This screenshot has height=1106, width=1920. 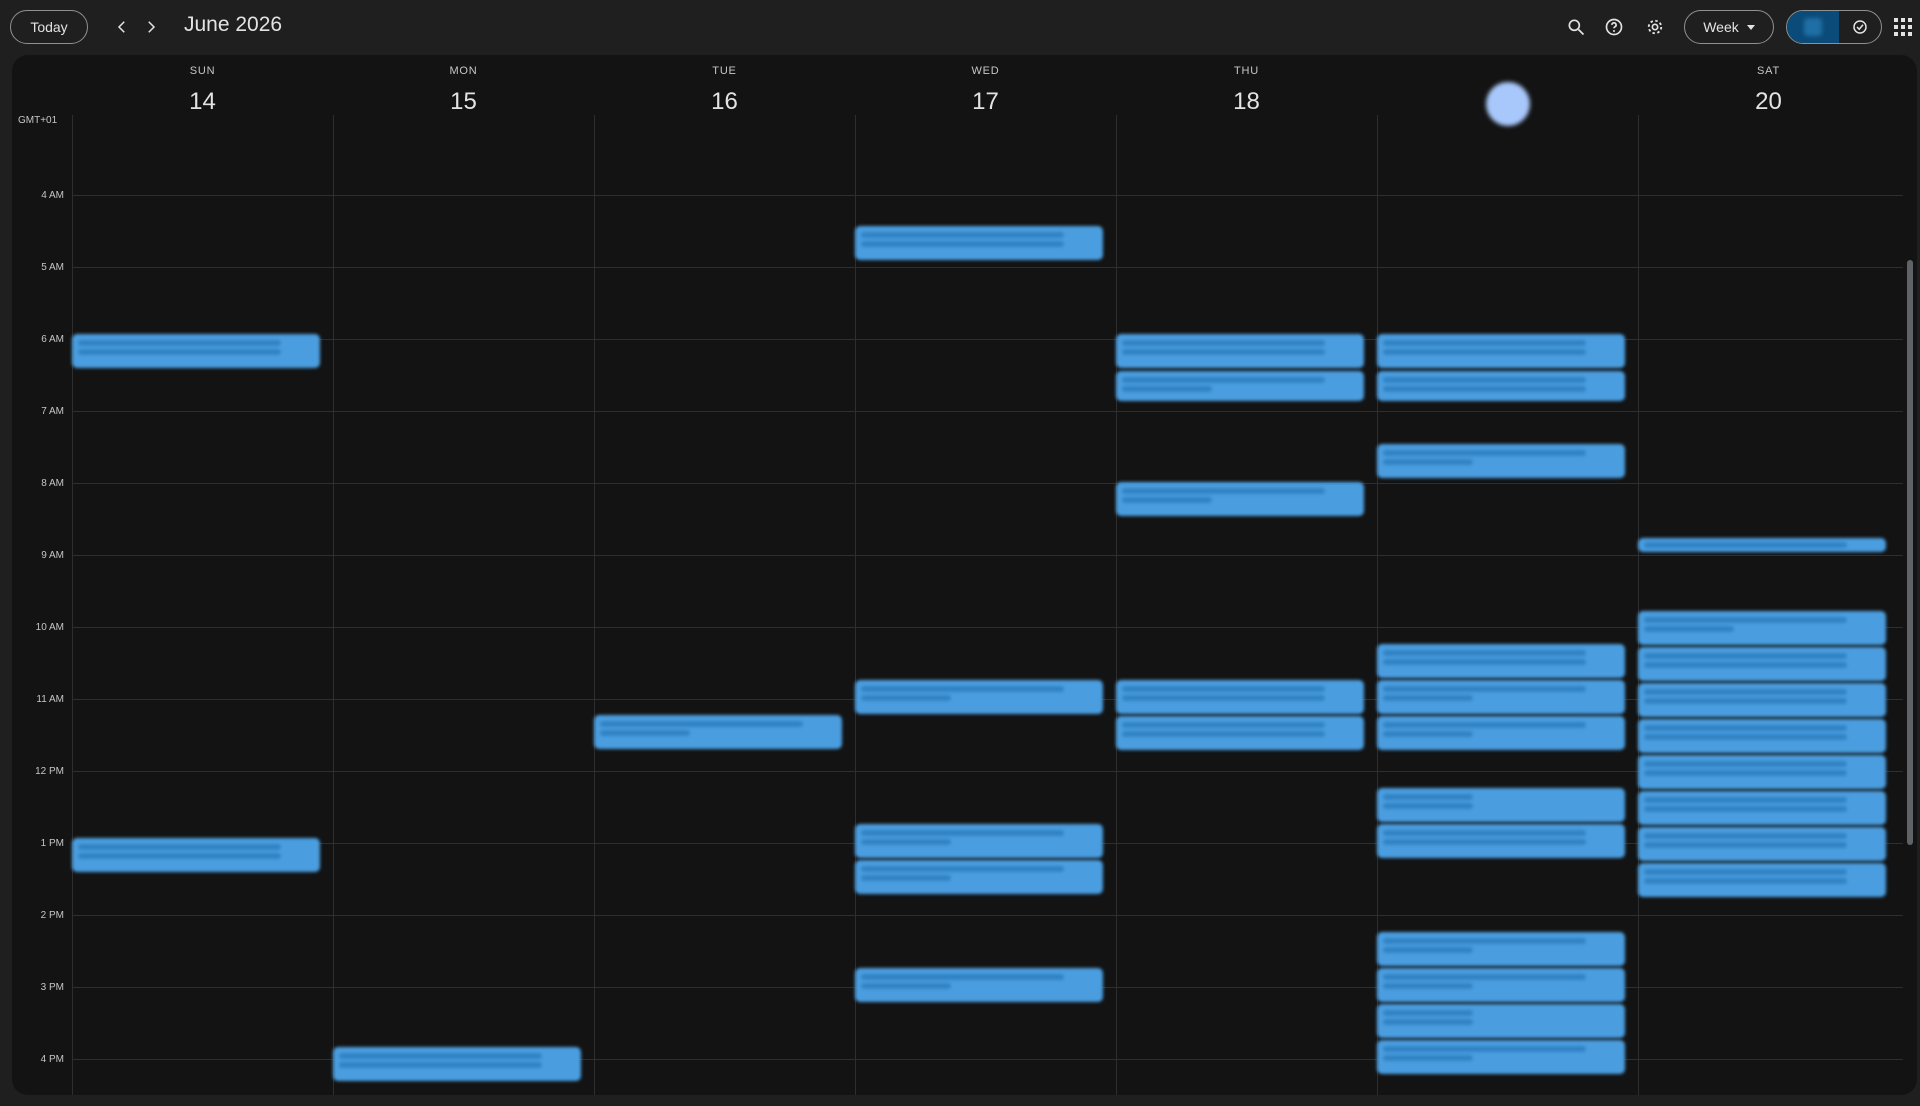 What do you see at coordinates (52, 411) in the screenshot?
I see `hour-label: 7 AM` at bounding box center [52, 411].